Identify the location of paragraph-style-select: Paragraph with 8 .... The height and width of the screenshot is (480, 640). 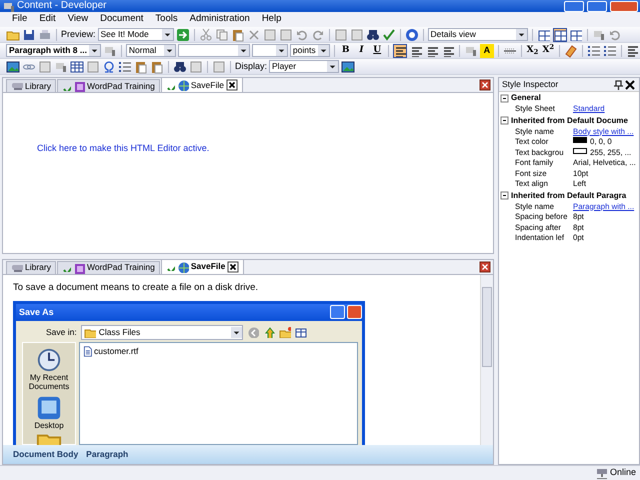
(53, 50).